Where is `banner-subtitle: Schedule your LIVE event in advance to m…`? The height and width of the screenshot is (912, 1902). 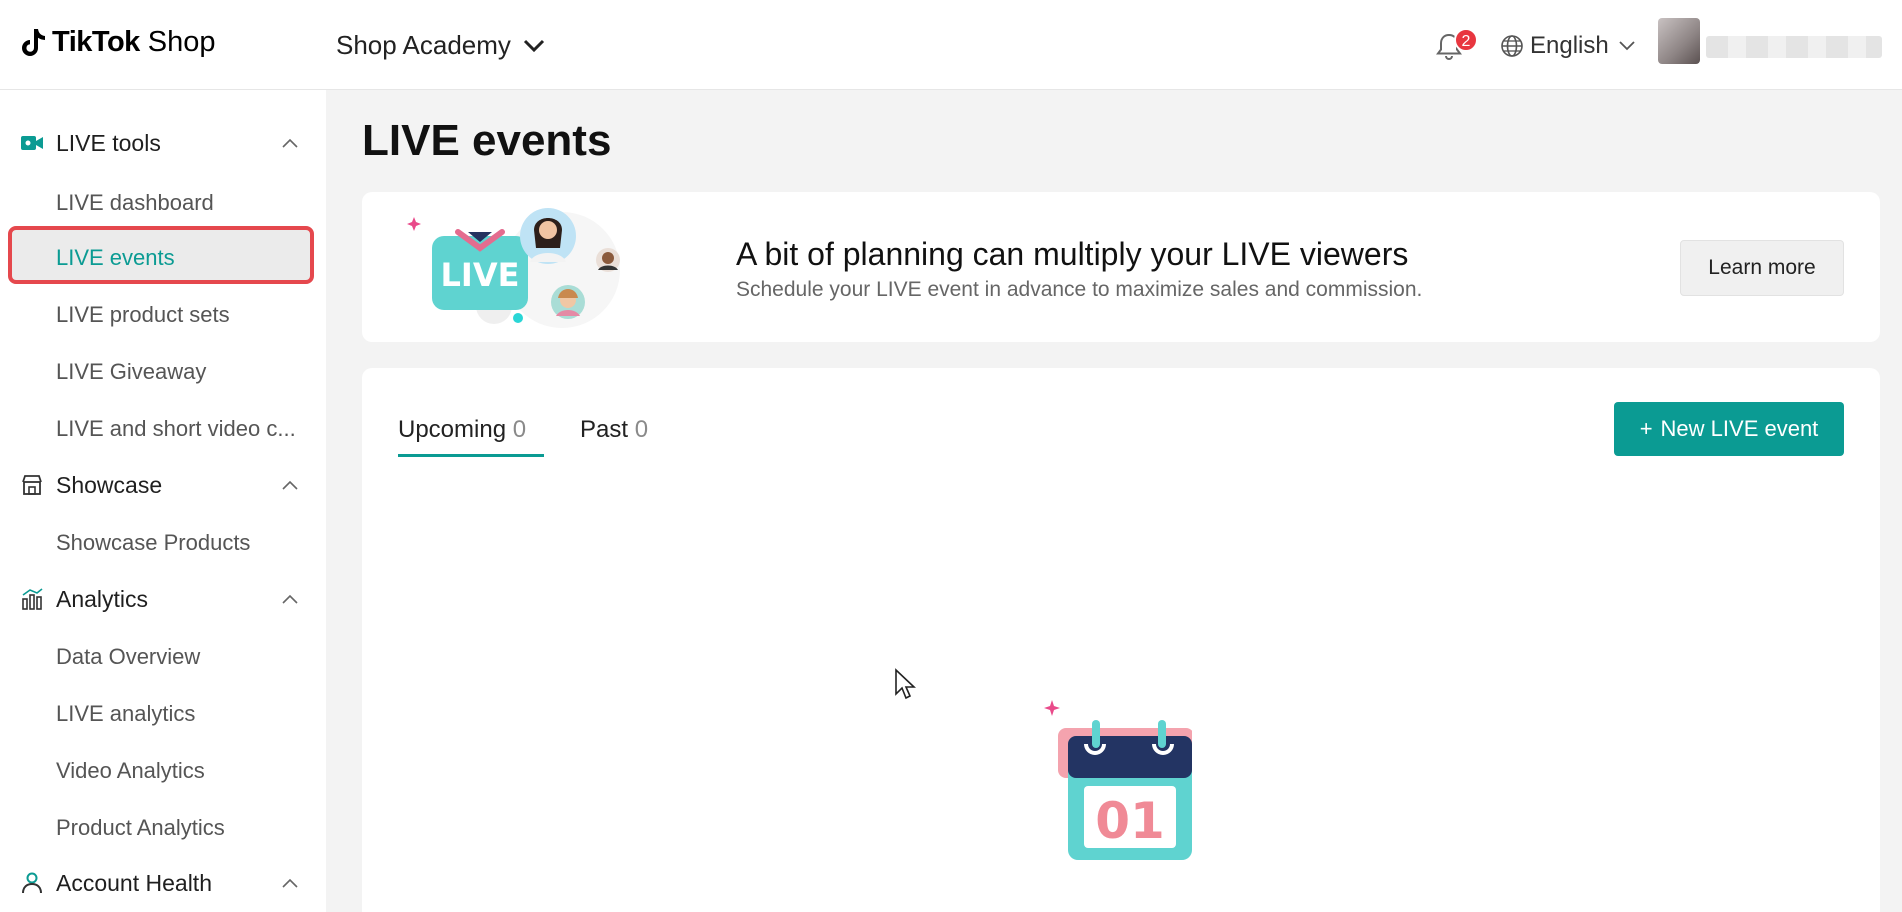
banner-subtitle: Schedule your LIVE event in advance to m… is located at coordinates (1079, 289).